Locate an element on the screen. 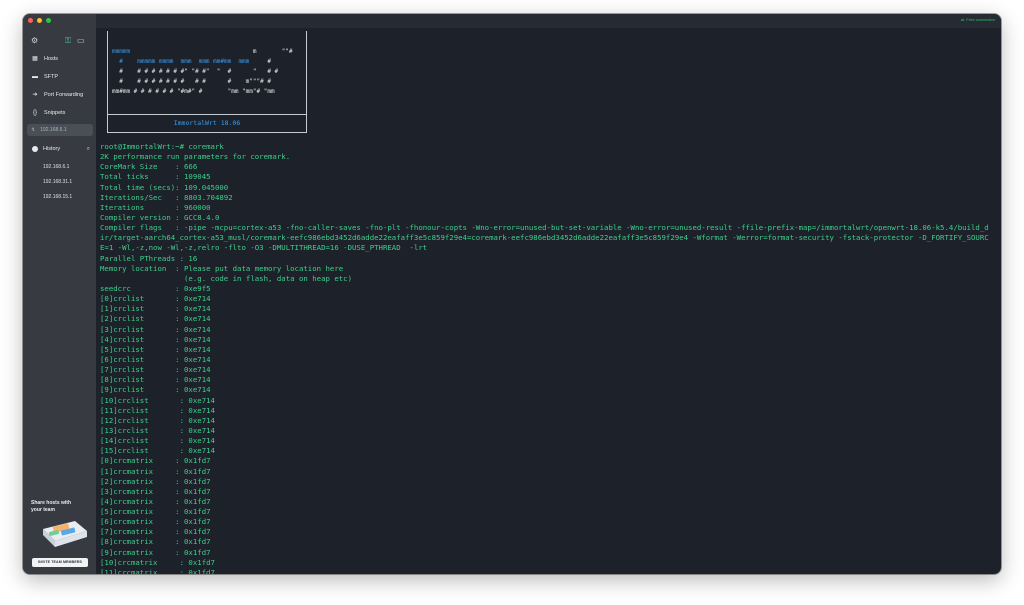 The height and width of the screenshot is (605, 1024). minimize-window-button is located at coordinates (39, 20).